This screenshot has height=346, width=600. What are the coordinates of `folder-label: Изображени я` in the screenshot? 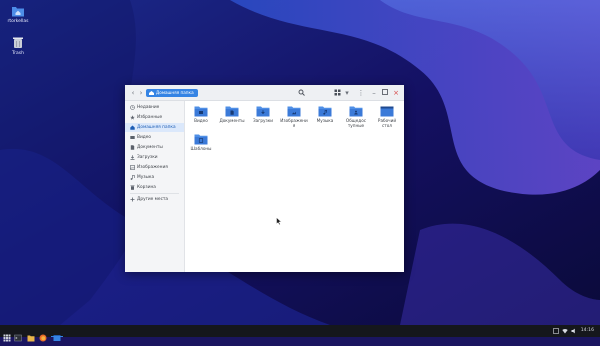 It's located at (294, 123).